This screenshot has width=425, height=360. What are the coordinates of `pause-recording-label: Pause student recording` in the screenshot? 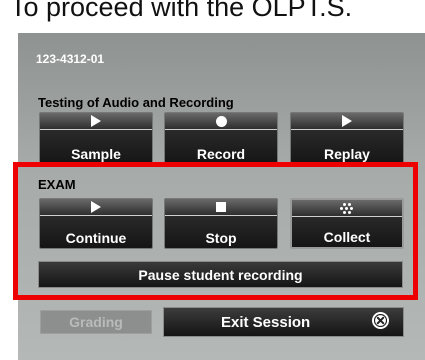 It's located at (220, 274).